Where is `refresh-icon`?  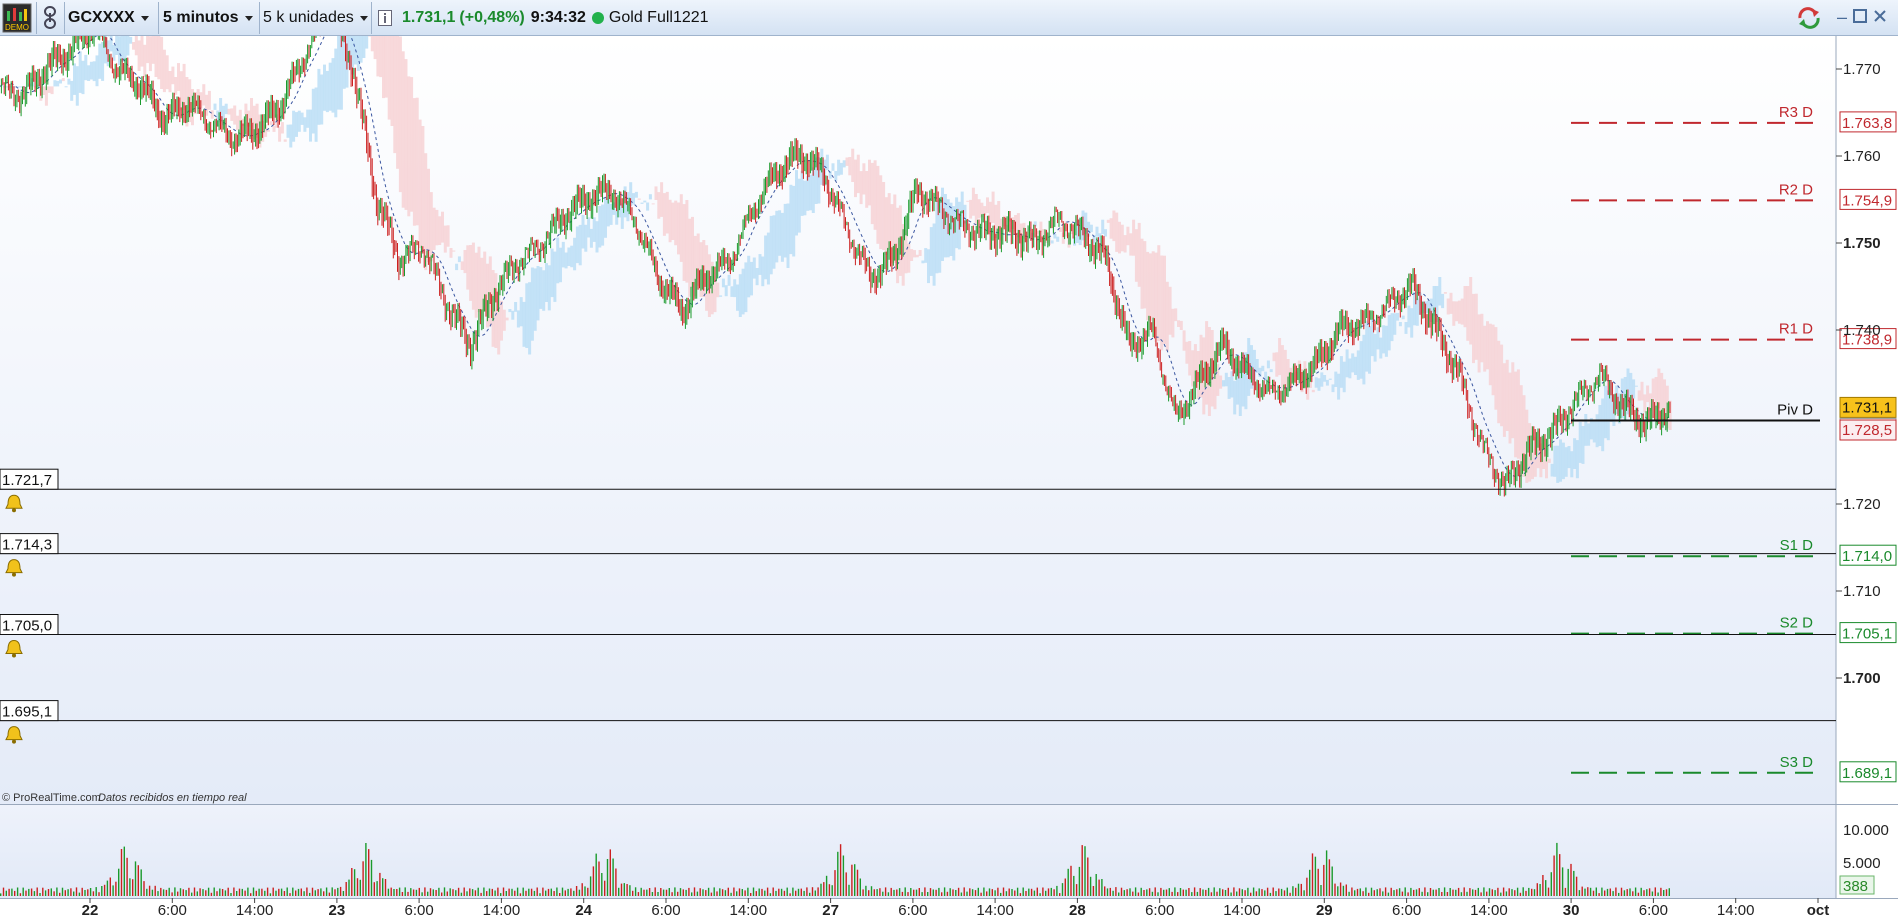 refresh-icon is located at coordinates (1811, 18).